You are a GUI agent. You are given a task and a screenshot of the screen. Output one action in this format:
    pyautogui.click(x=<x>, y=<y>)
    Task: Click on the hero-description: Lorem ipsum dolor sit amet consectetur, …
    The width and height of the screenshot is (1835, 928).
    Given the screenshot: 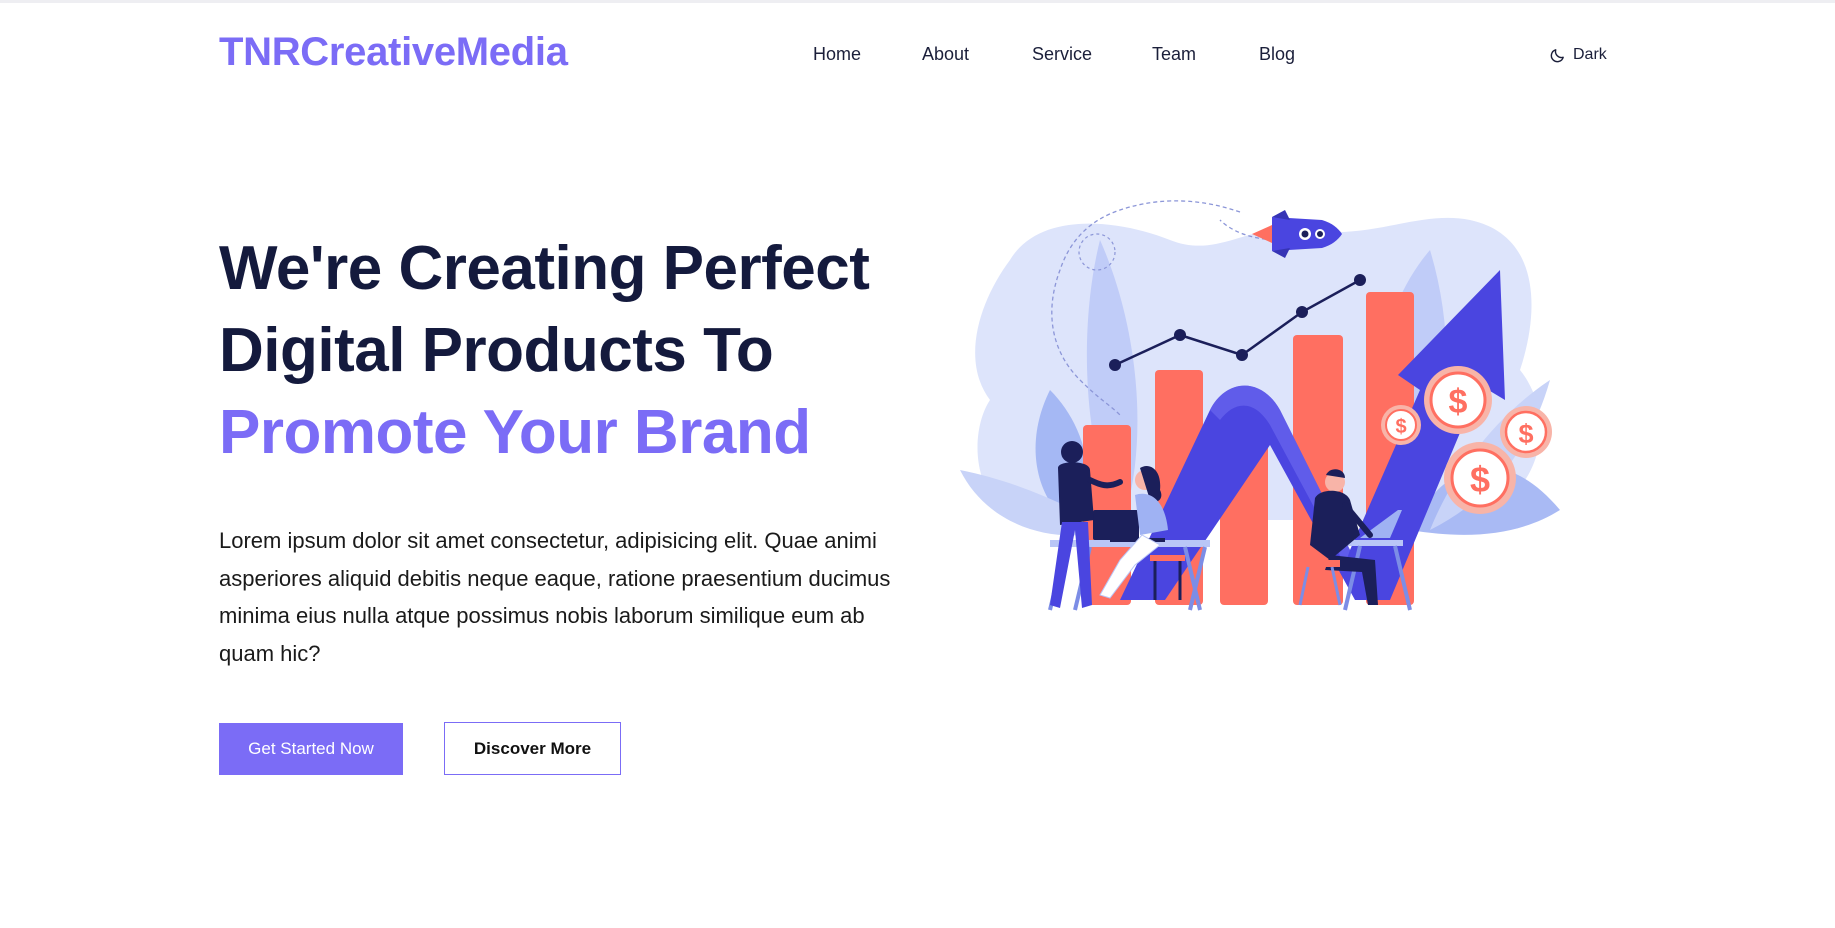 What is the action you would take?
    pyautogui.click(x=555, y=597)
    